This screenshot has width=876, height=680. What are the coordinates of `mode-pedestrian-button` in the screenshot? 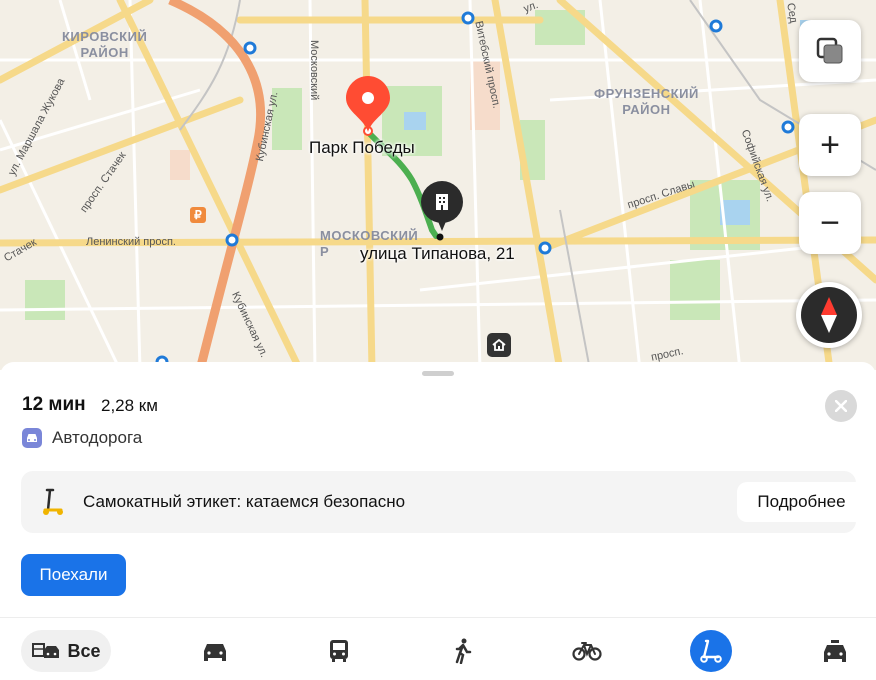 It's located at (463, 651).